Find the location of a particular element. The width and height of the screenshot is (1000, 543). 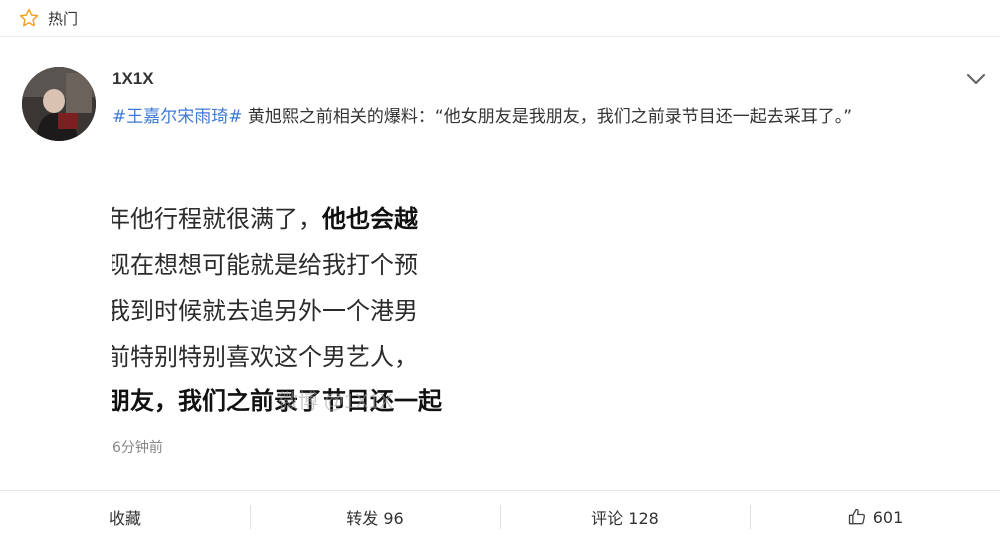

timestamp: 6分钟前 is located at coordinates (137, 447).